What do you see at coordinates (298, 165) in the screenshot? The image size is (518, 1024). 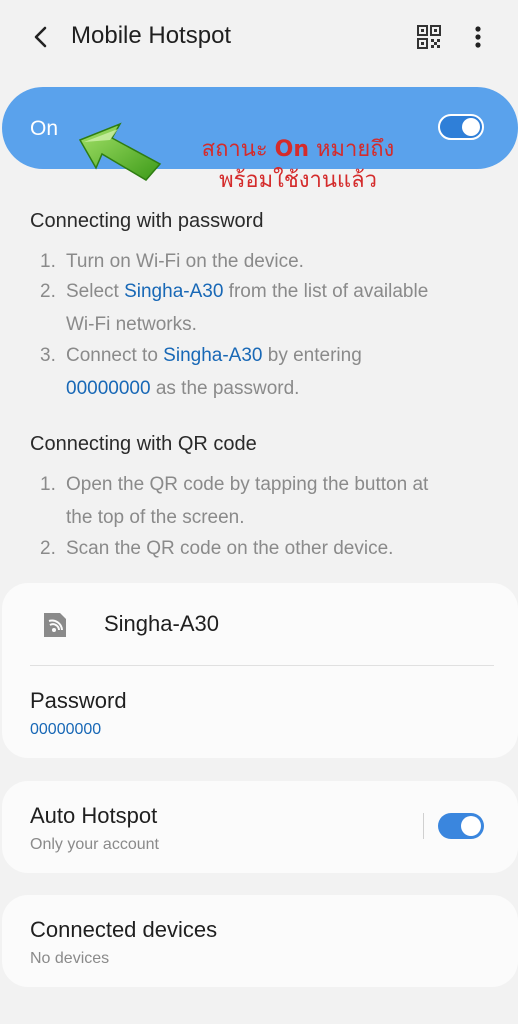 I see `annotation-text: สถานะ On หมายถึง พร้อมใช้งานแล้ว` at bounding box center [298, 165].